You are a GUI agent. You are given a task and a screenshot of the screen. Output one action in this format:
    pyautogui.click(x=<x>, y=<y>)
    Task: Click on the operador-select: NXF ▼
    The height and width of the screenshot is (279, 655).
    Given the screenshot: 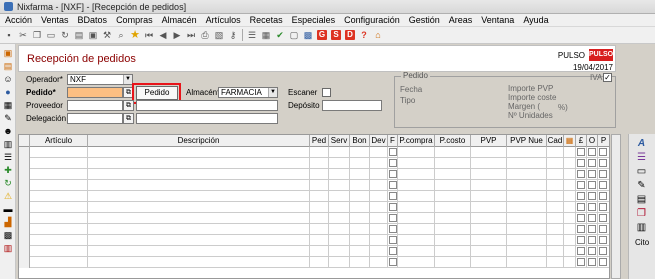 What is the action you would take?
    pyautogui.click(x=100, y=79)
    